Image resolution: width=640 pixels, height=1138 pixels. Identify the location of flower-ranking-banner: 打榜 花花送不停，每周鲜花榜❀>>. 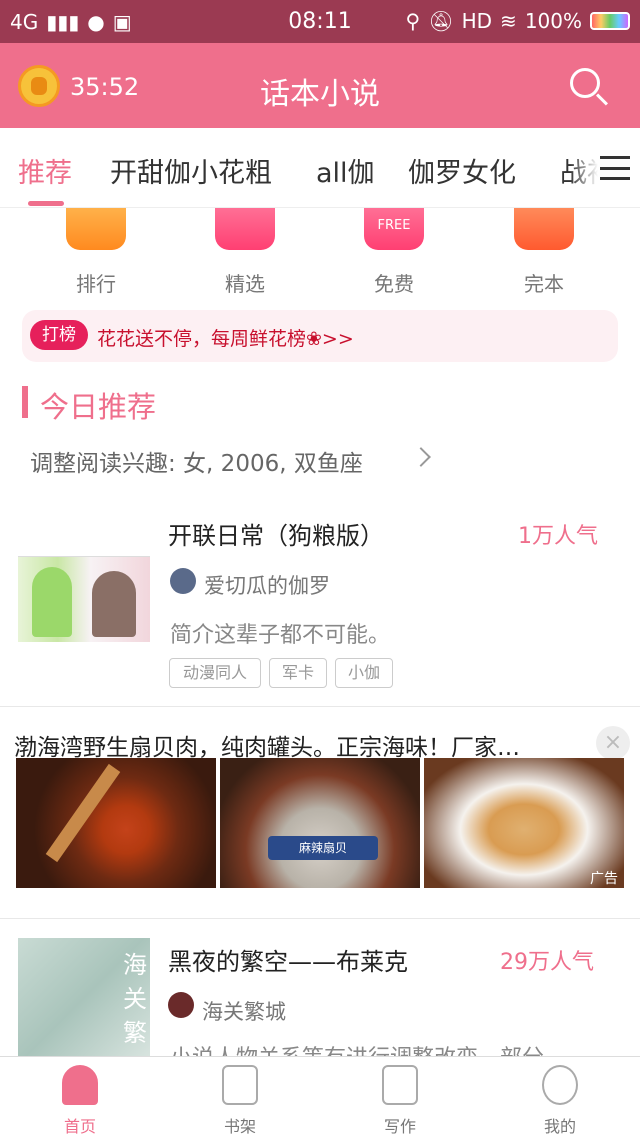
(320, 336).